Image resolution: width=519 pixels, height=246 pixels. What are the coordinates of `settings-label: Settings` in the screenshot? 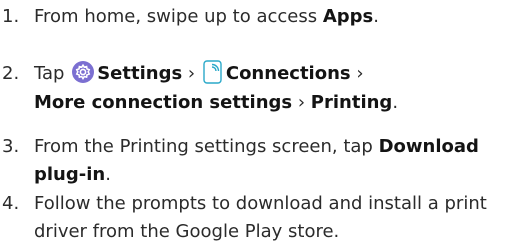 It's located at (140, 73).